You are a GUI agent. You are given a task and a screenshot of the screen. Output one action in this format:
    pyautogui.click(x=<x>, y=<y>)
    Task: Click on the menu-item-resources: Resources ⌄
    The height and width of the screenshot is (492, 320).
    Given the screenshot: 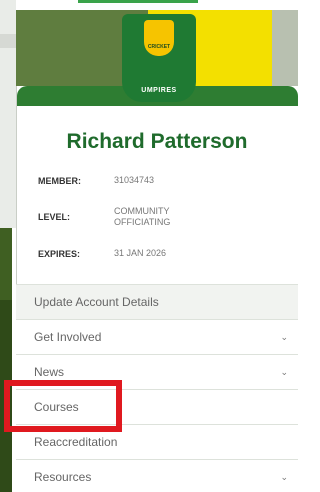 What is the action you would take?
    pyautogui.click(x=157, y=475)
    